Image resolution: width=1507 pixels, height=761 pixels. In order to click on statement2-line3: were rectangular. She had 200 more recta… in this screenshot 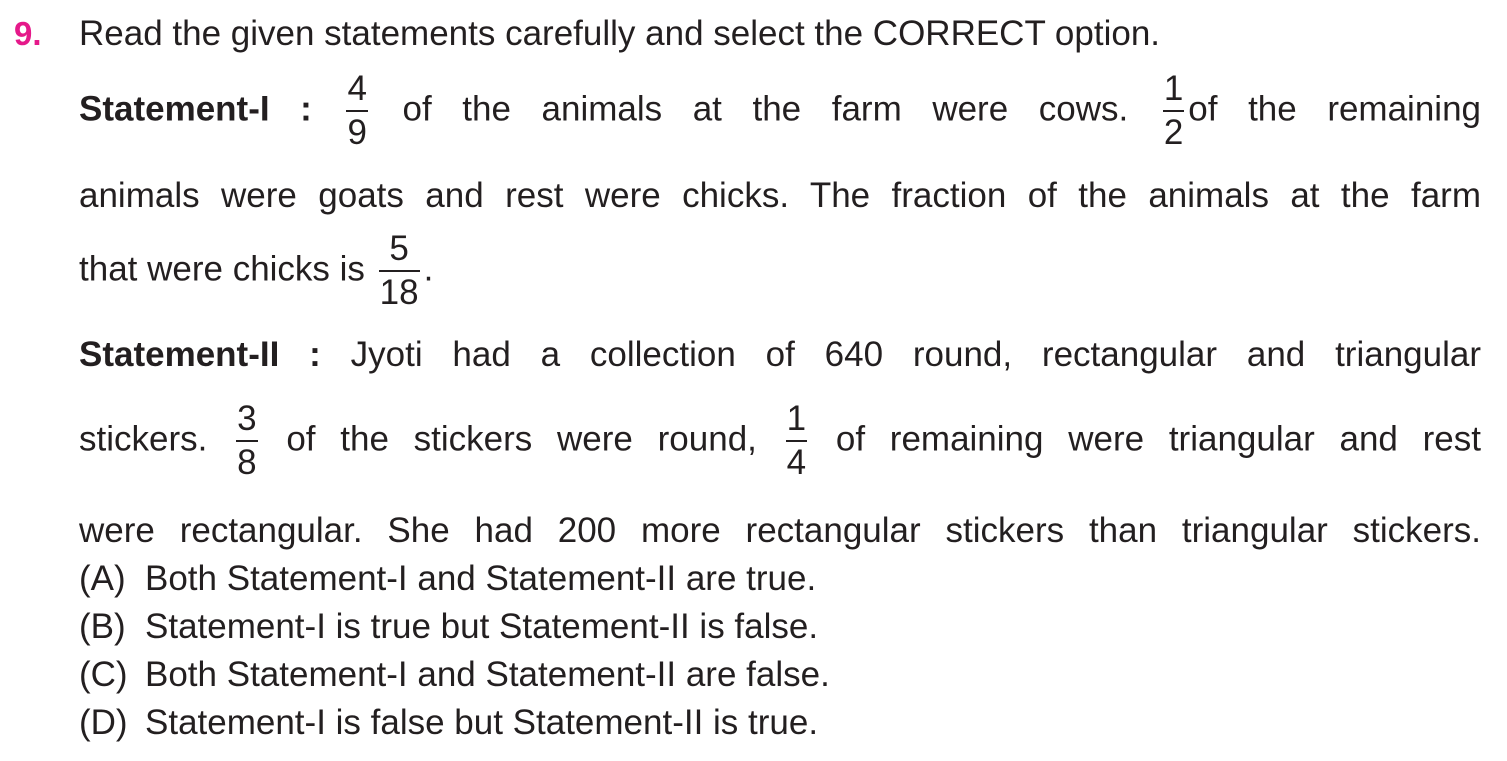, I will do `click(780, 530)`.